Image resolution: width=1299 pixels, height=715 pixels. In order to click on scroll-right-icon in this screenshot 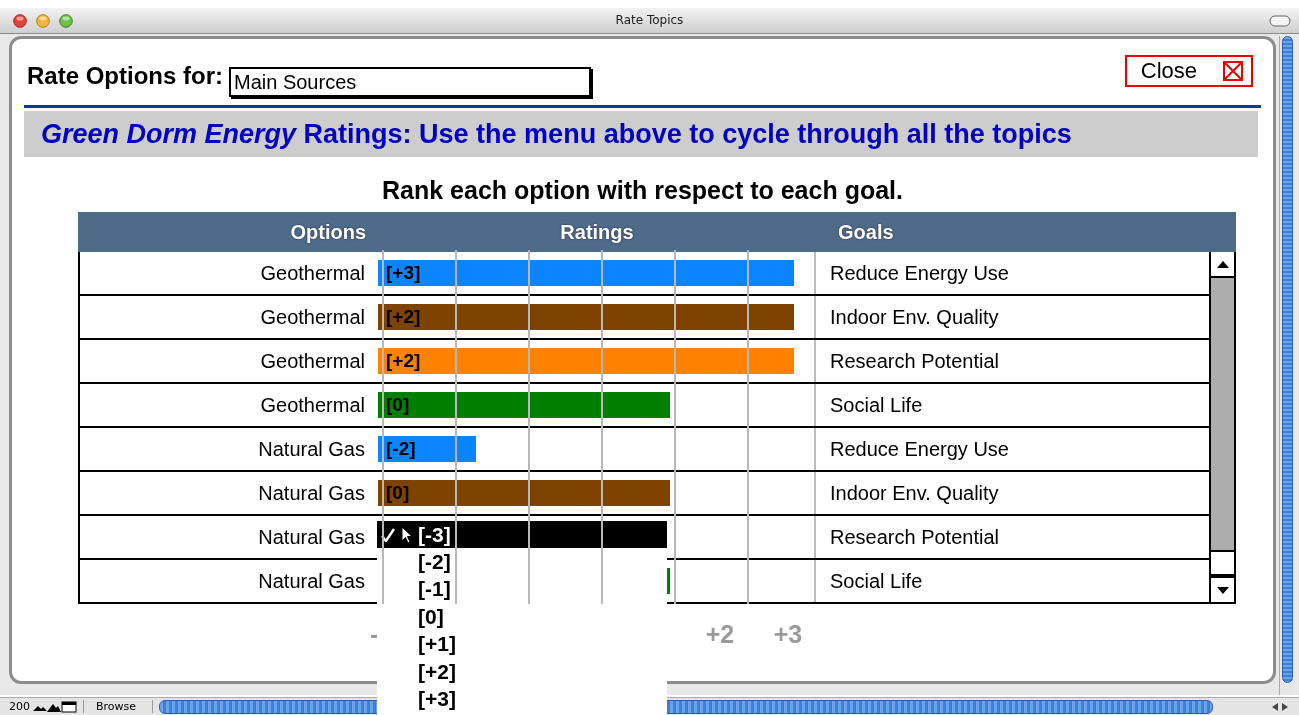, I will do `click(1285, 706)`.